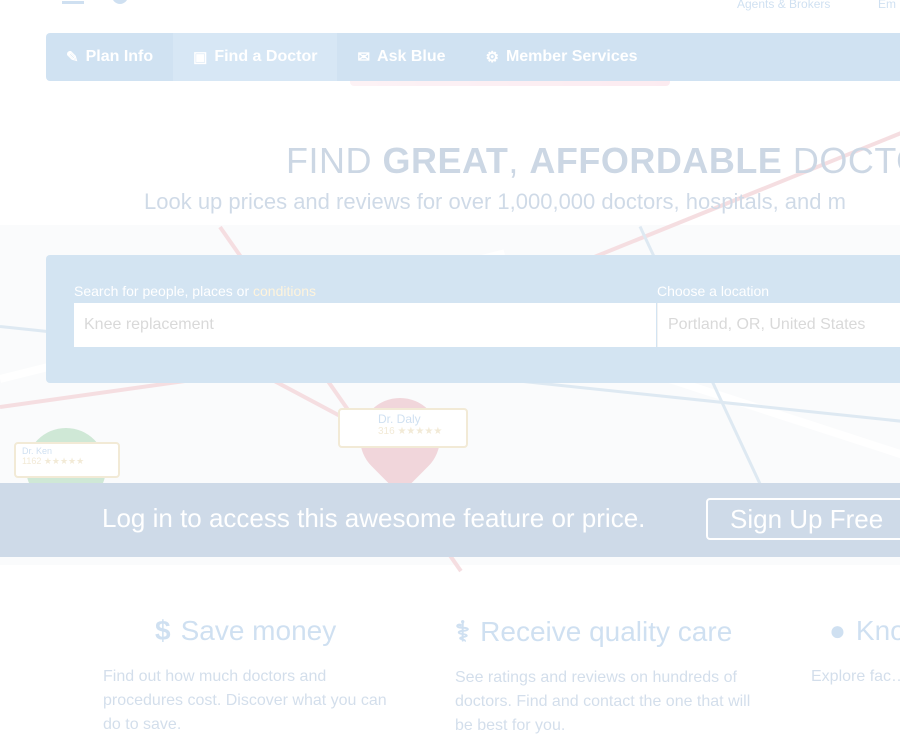  What do you see at coordinates (364, 57) in the screenshot?
I see `chat-bubble-icon: ✉` at bounding box center [364, 57].